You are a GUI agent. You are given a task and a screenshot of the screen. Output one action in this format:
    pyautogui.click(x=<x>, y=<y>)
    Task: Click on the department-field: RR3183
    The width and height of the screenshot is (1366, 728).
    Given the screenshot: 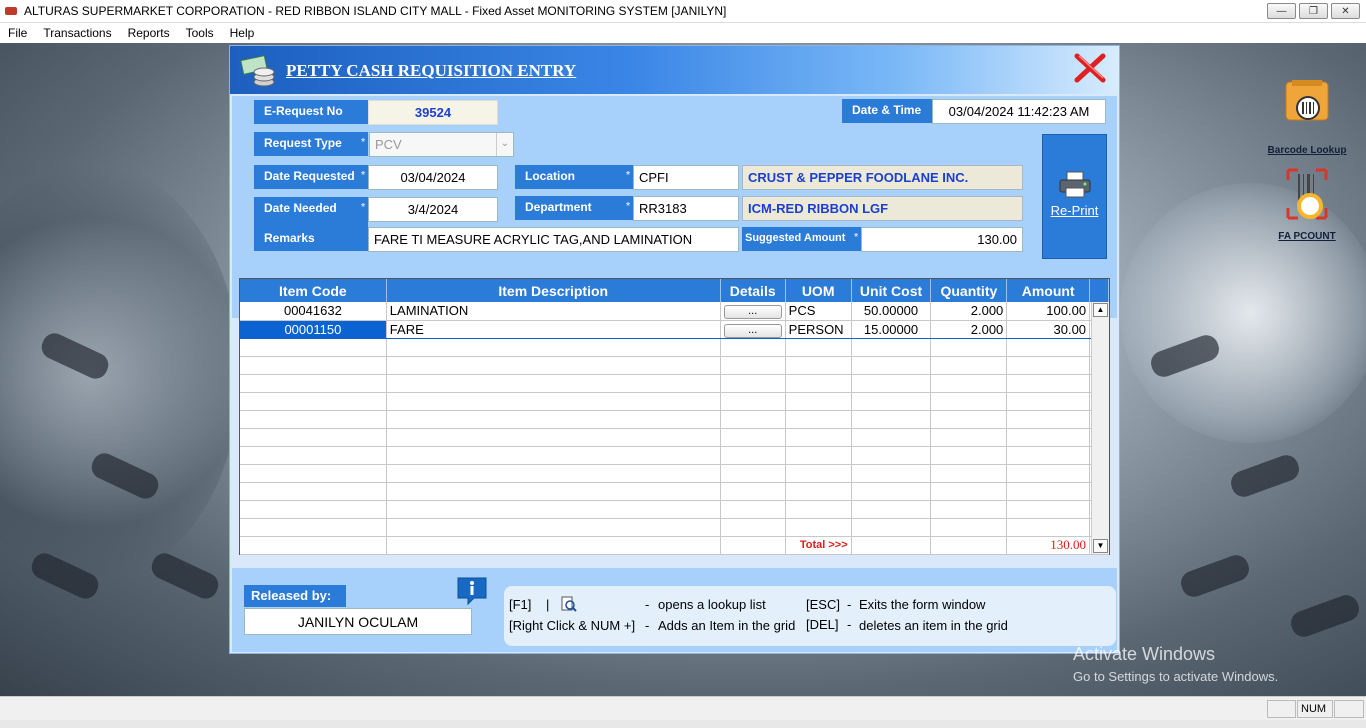 What is the action you would take?
    pyautogui.click(x=686, y=208)
    